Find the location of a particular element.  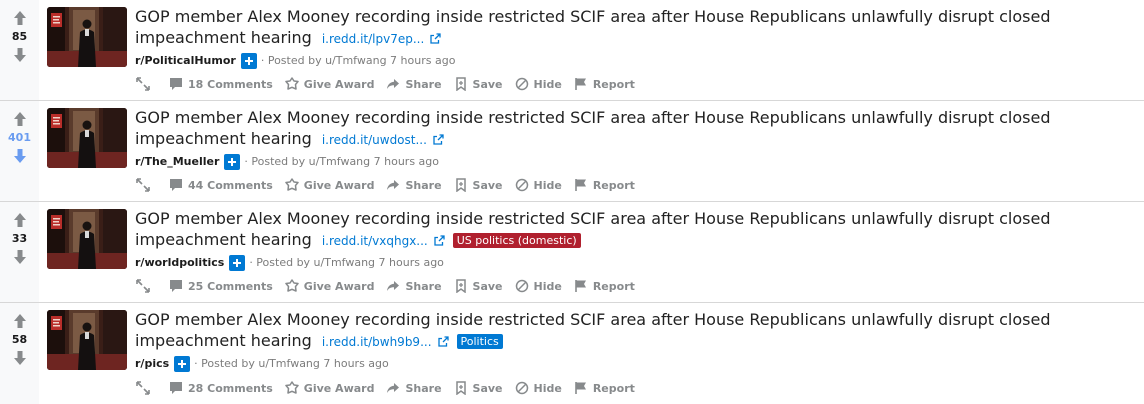

subreddit-link: r/pics is located at coordinates (152, 364).